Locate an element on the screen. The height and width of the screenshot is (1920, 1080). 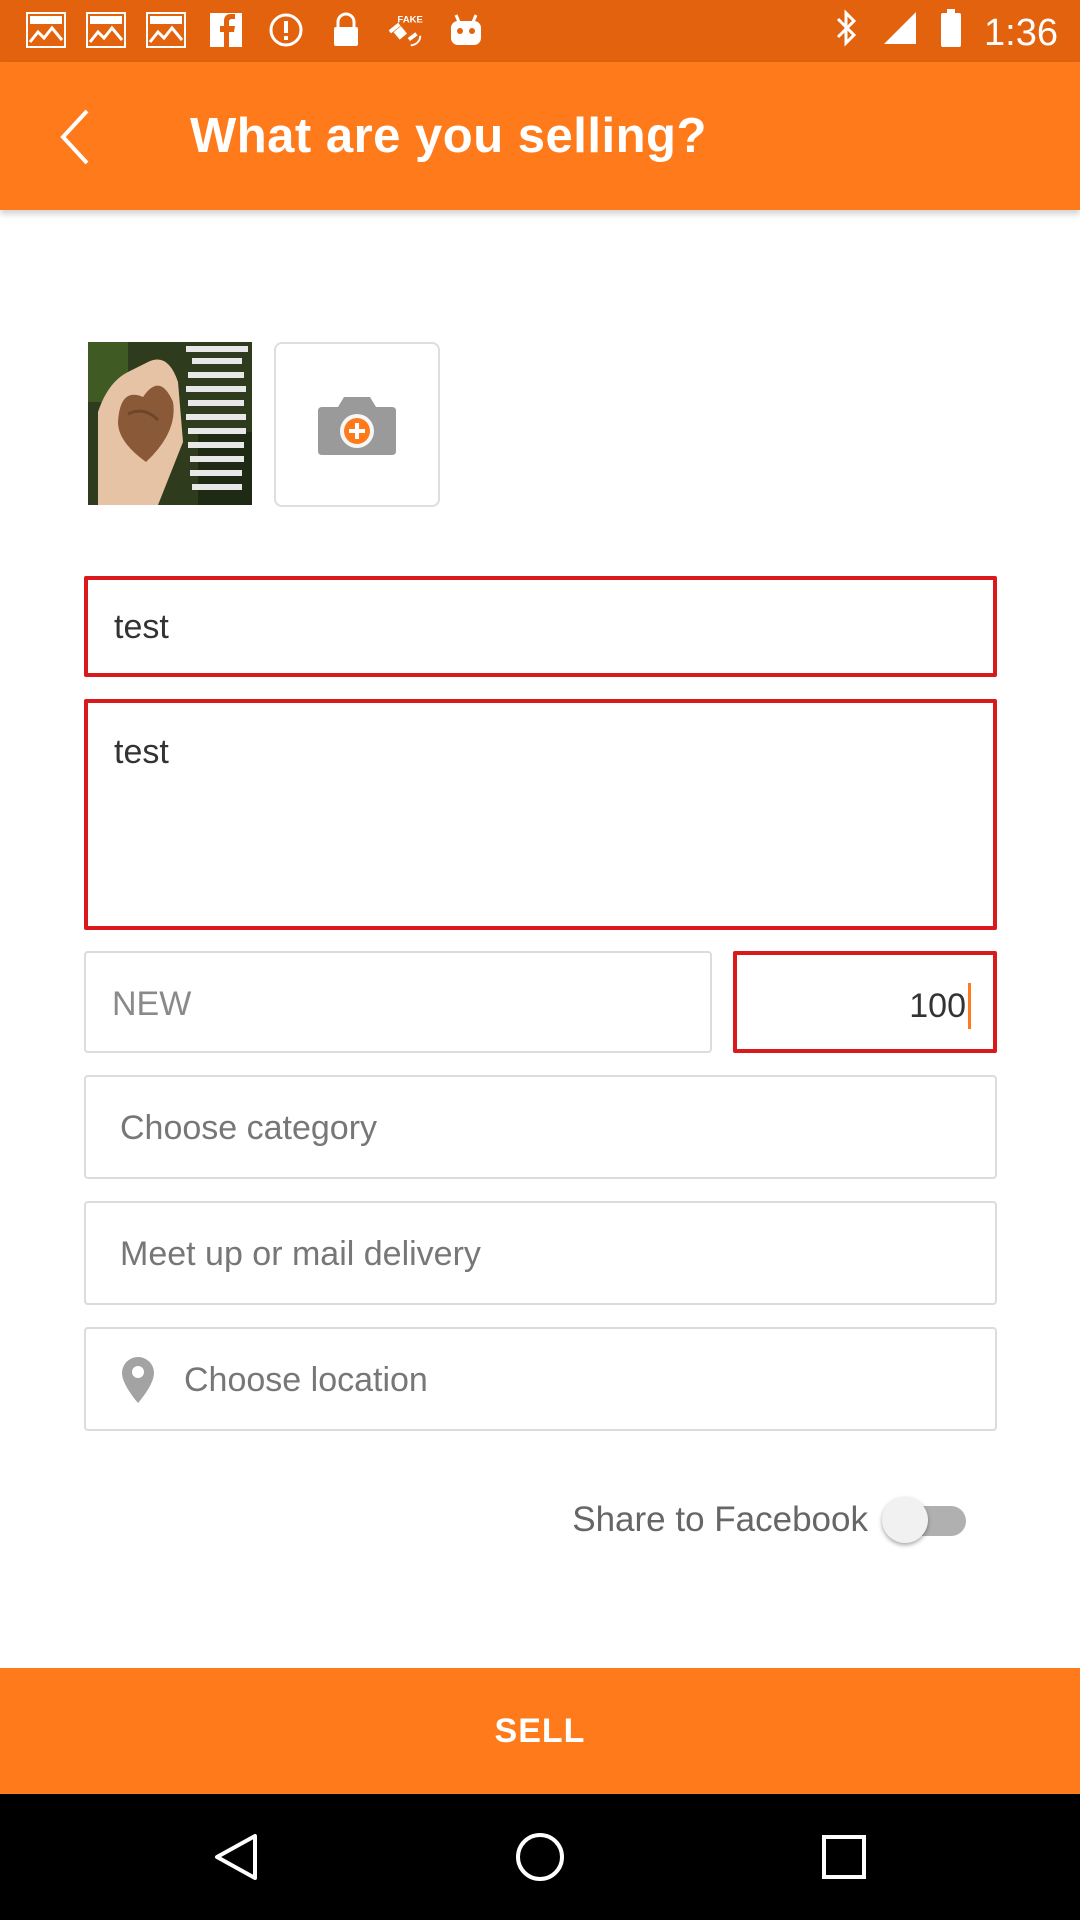
nav-back-button is located at coordinates (236, 1857).